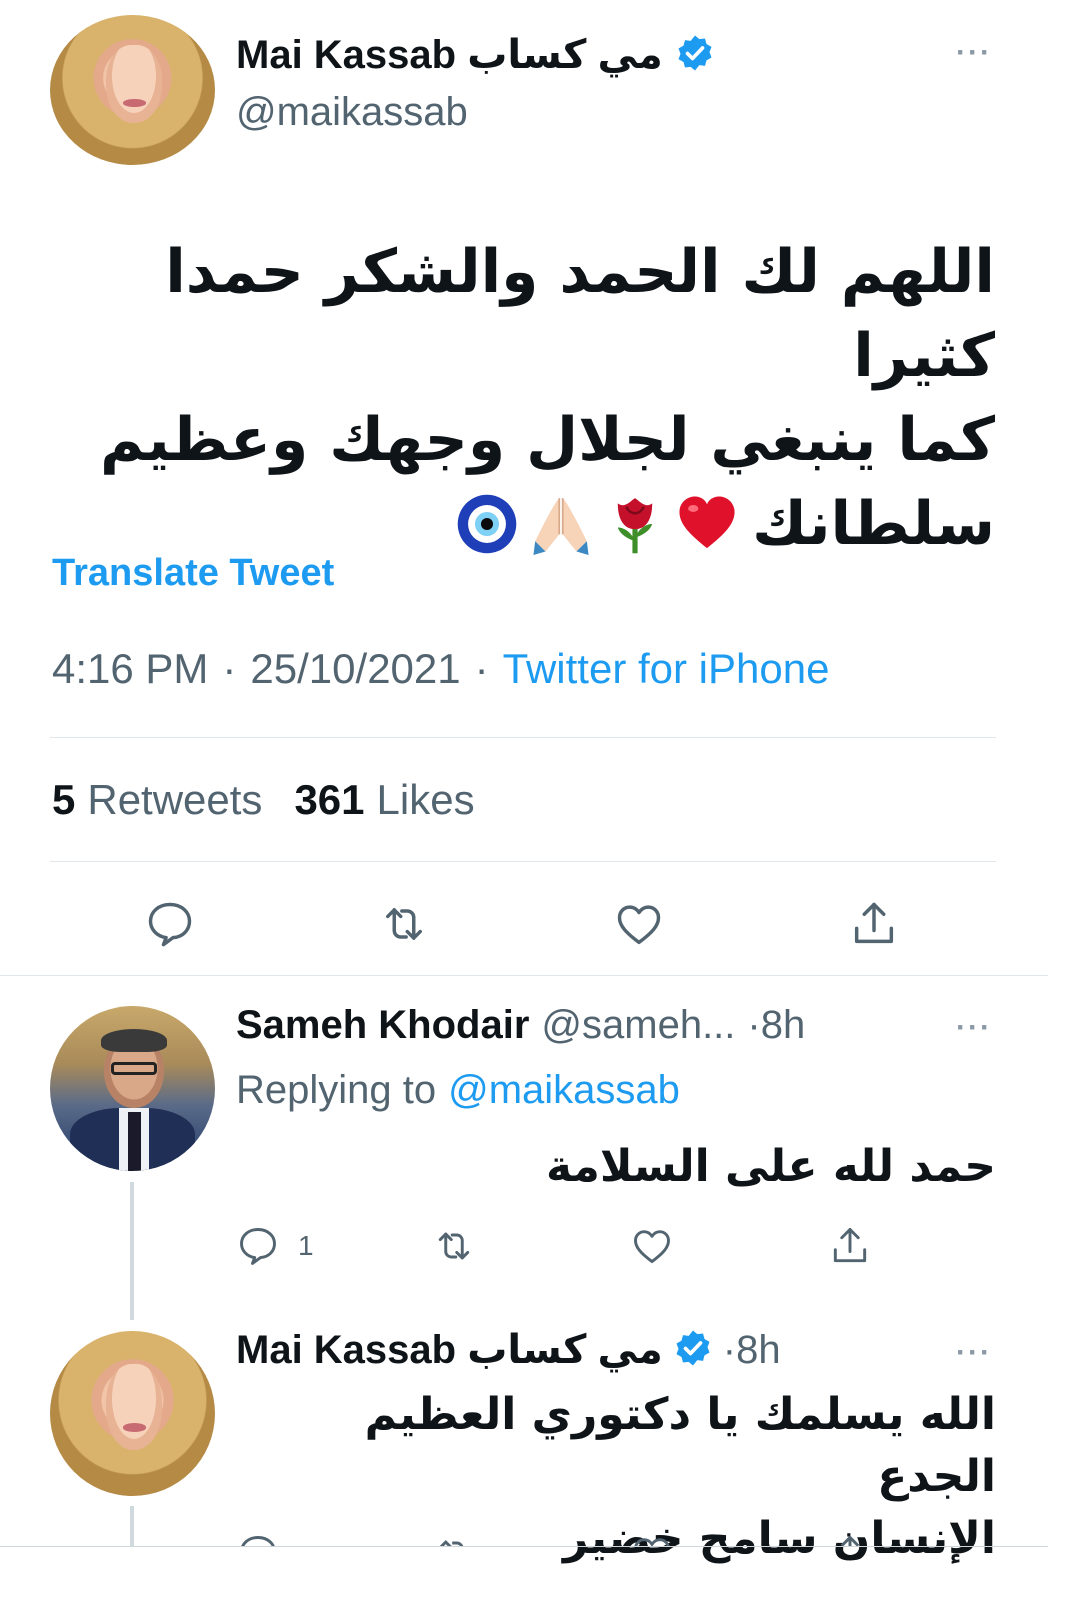 The height and width of the screenshot is (1600, 1068). Describe the element at coordinates (449, 1350) in the screenshot. I see `reply-author-name: Mai Kassab مي كساب` at that location.